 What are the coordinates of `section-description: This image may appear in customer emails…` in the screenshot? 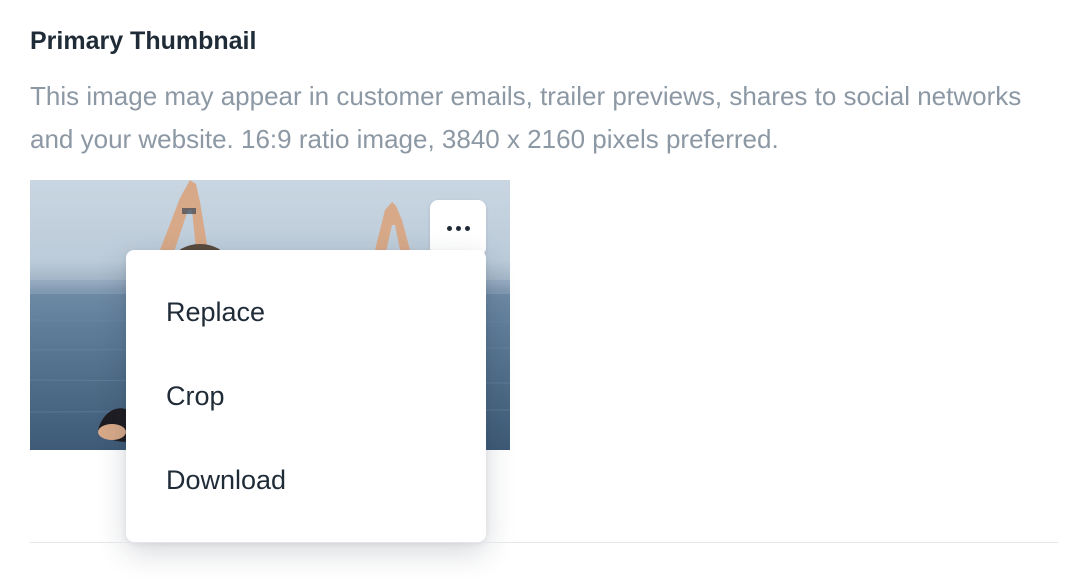 It's located at (526, 117).